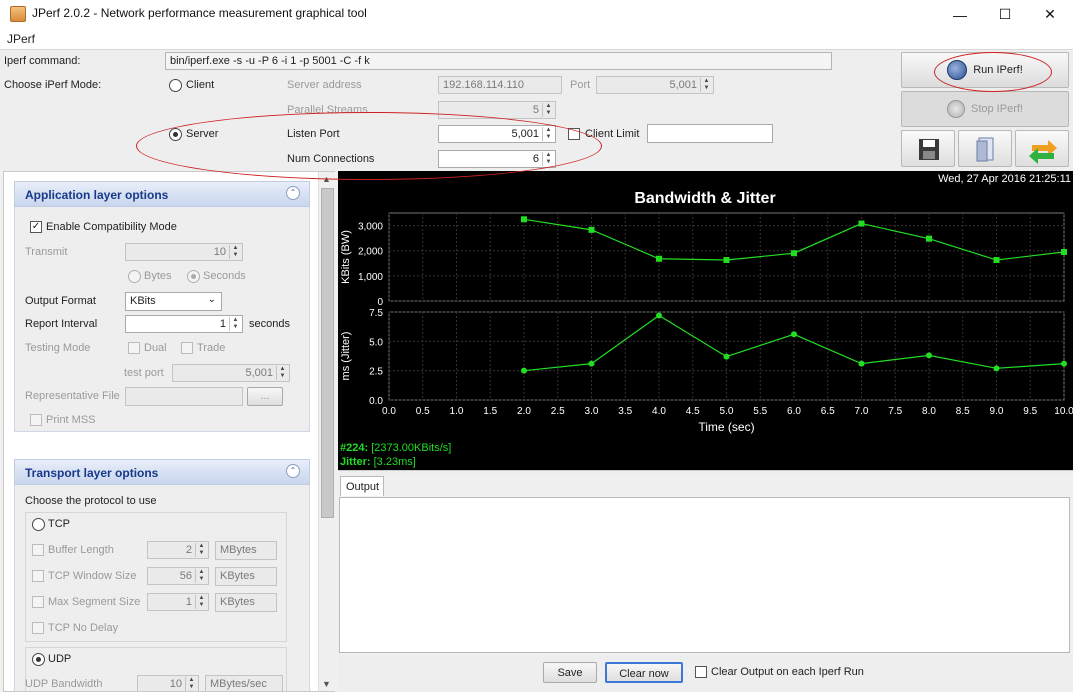  Describe the element at coordinates (956, 109) in the screenshot. I see `stop-icon` at that location.